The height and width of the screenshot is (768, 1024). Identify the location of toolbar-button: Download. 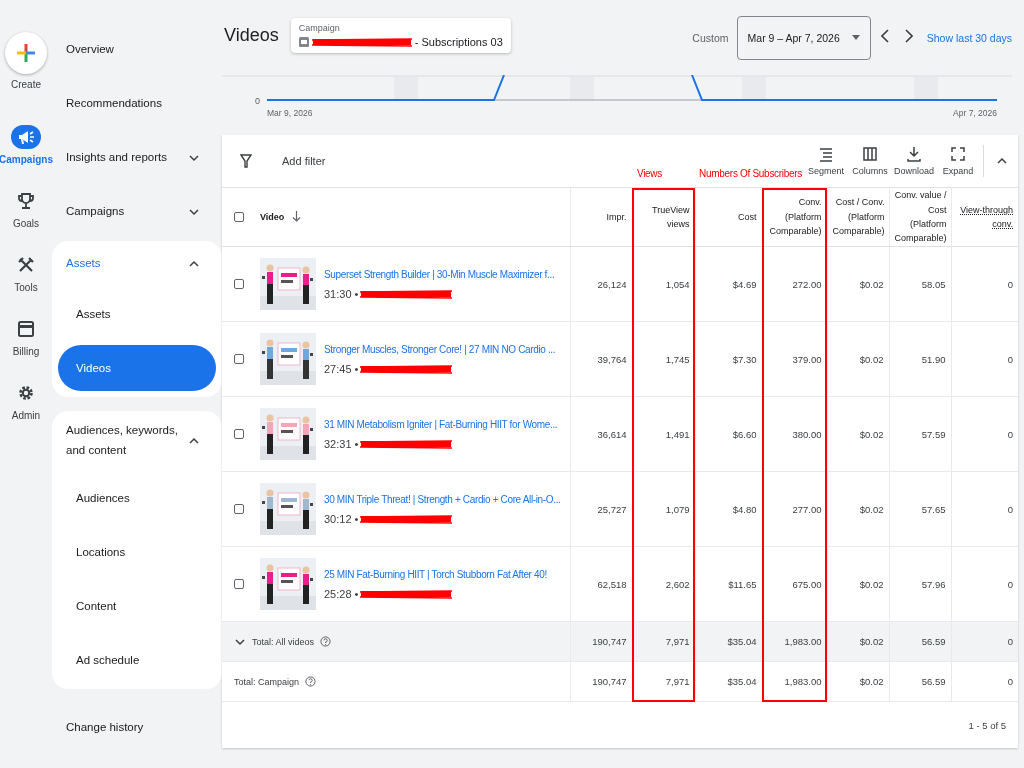
(914, 161).